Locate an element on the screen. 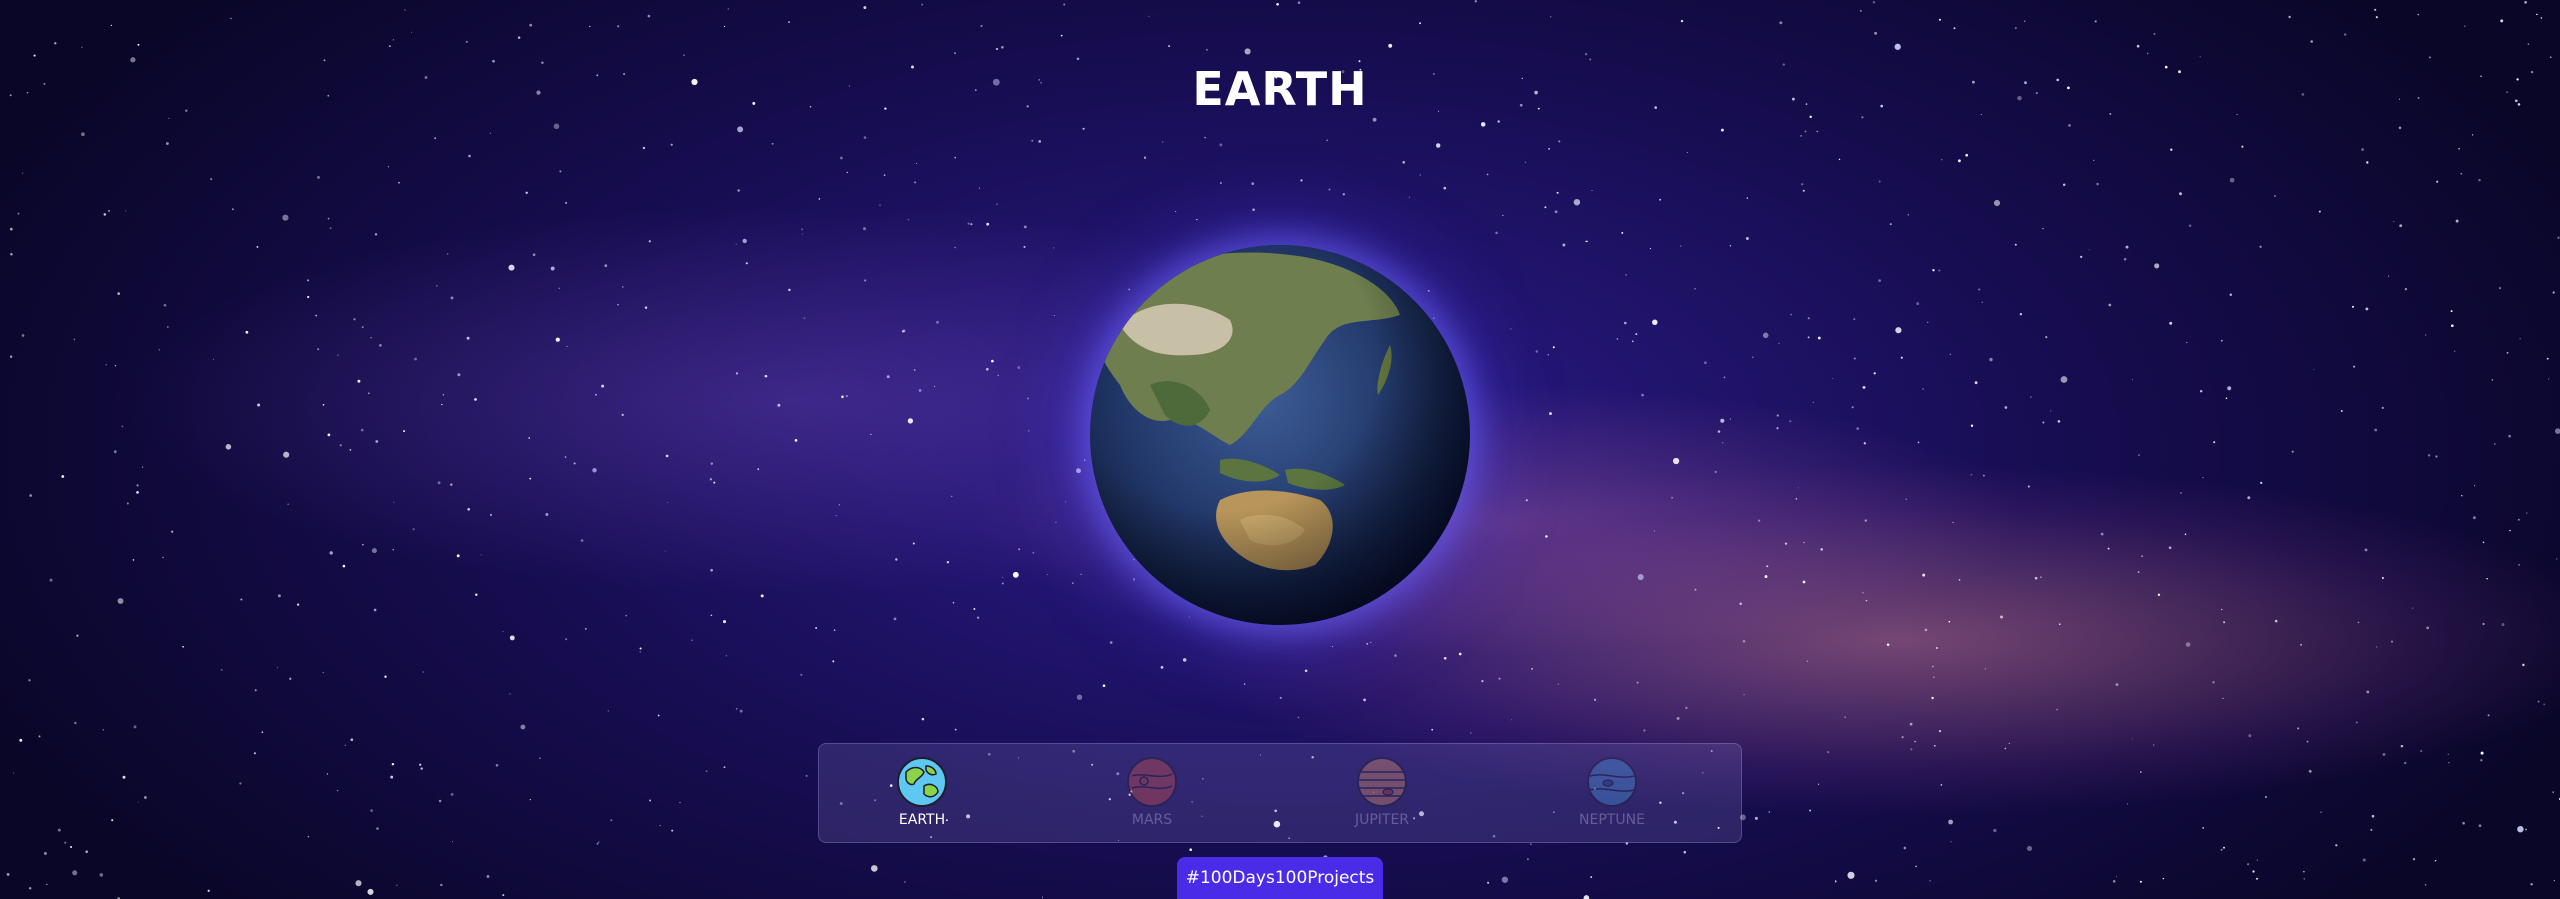  nav-item-neptune: NEPTUNE is located at coordinates (1612, 795).